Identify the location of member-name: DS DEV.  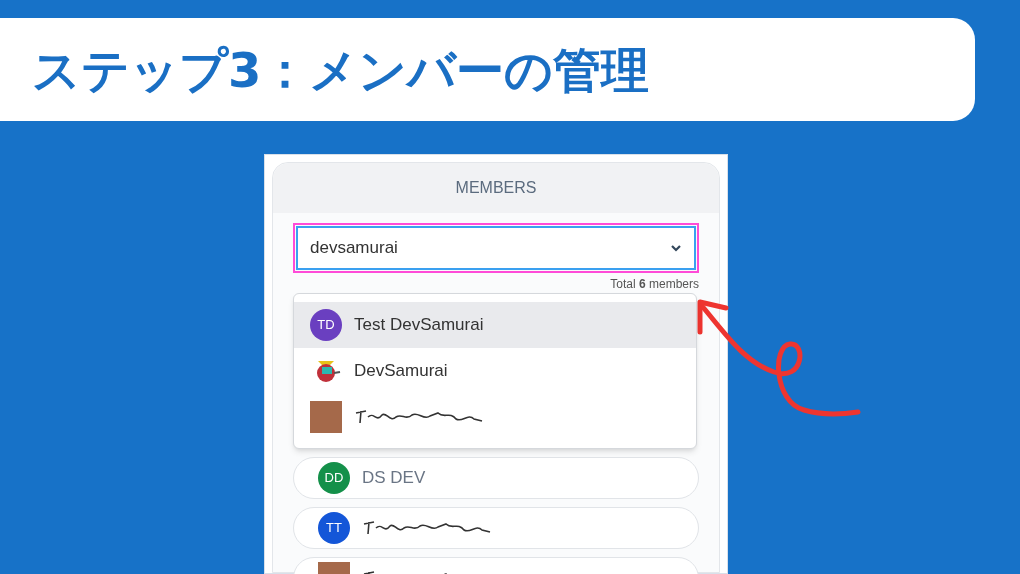
(394, 478).